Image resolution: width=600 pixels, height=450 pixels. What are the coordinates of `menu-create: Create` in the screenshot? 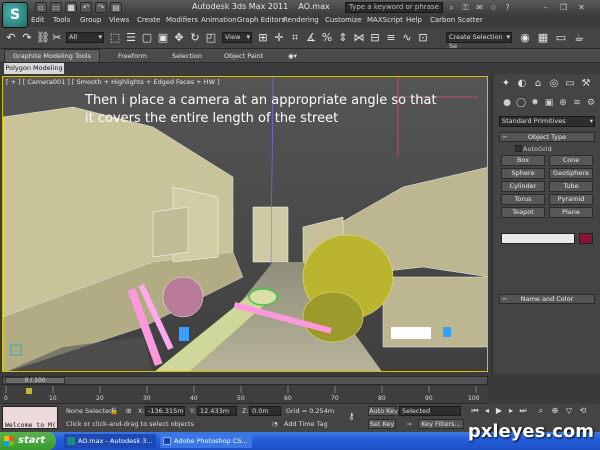 It's located at (148, 20).